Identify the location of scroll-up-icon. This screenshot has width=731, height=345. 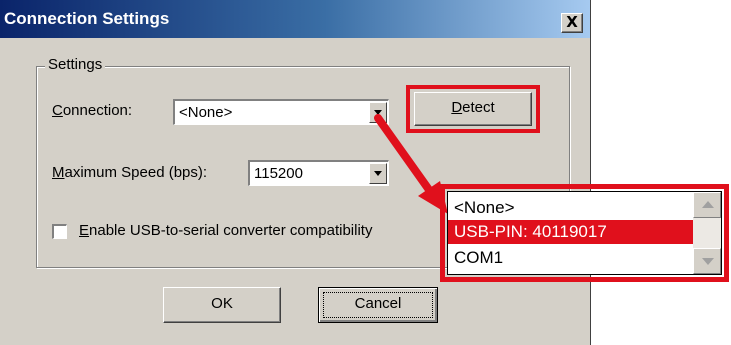
(707, 205).